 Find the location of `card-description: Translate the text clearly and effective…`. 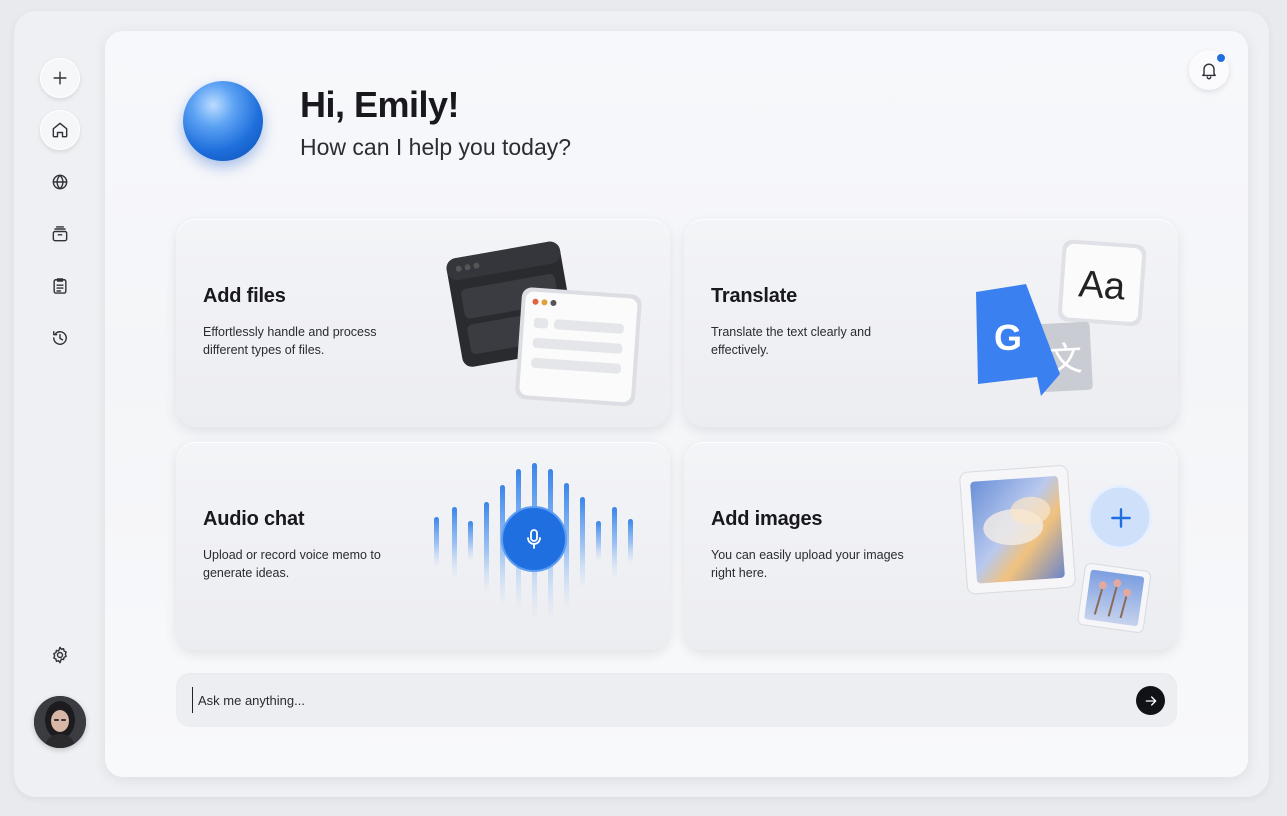

card-description: Translate the text clearly and effective… is located at coordinates (791, 341).